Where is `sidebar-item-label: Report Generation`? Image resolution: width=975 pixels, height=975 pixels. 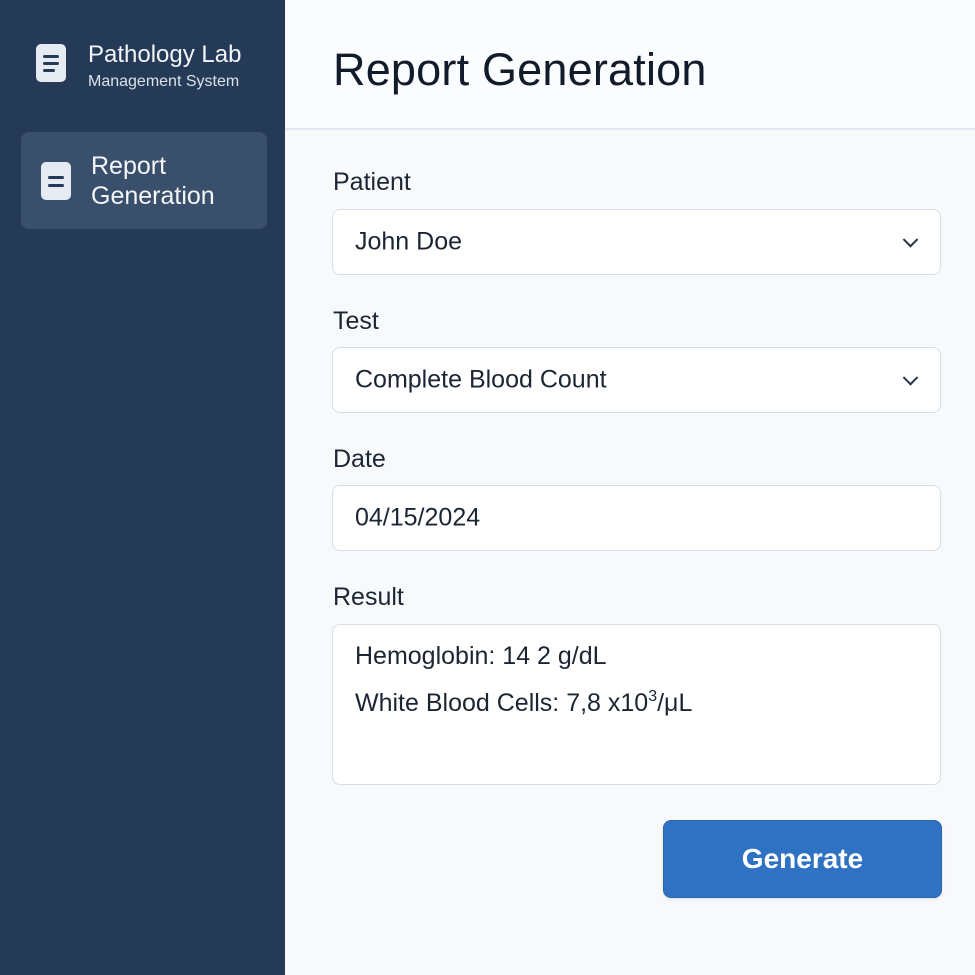
sidebar-item-label: Report Generation is located at coordinates (153, 180).